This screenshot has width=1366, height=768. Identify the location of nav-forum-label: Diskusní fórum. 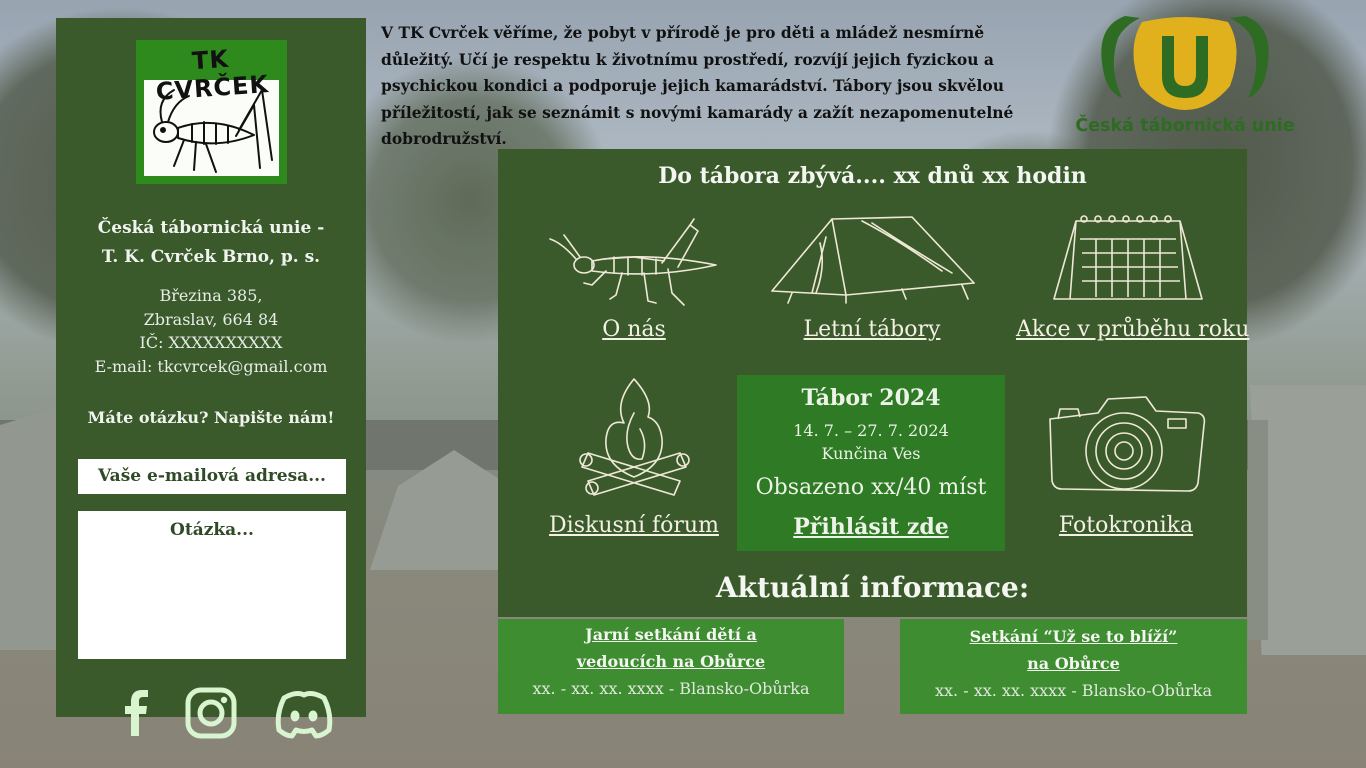
(634, 525).